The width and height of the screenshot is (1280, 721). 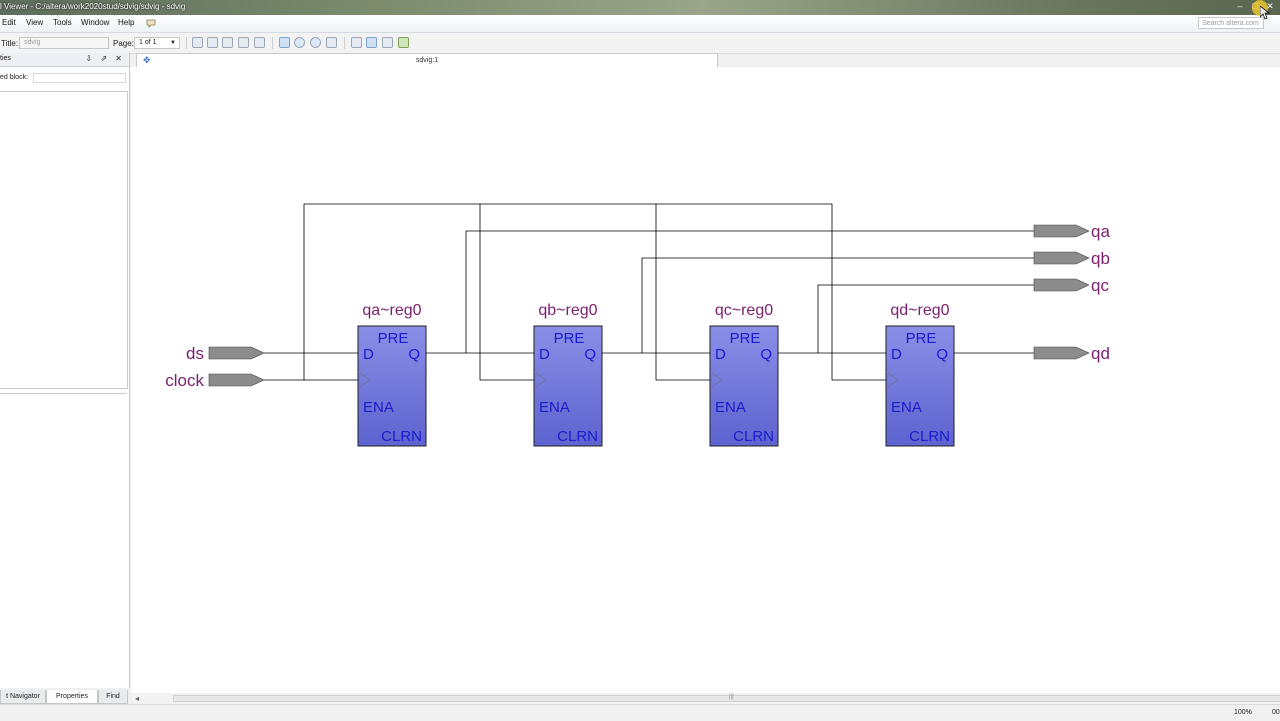 I want to click on menu-view: View, so click(x=34, y=22).